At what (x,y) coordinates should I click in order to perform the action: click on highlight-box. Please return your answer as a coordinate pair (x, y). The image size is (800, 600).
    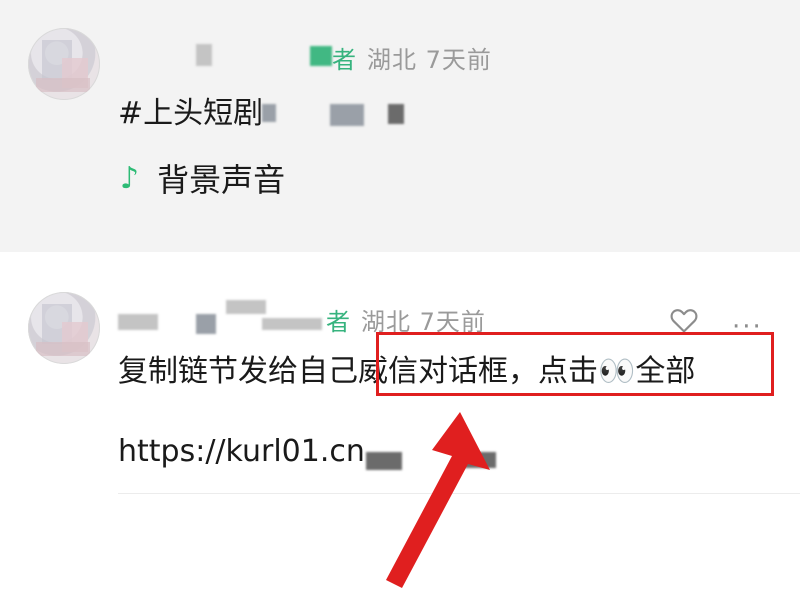
    Looking at the image, I should click on (575, 364).